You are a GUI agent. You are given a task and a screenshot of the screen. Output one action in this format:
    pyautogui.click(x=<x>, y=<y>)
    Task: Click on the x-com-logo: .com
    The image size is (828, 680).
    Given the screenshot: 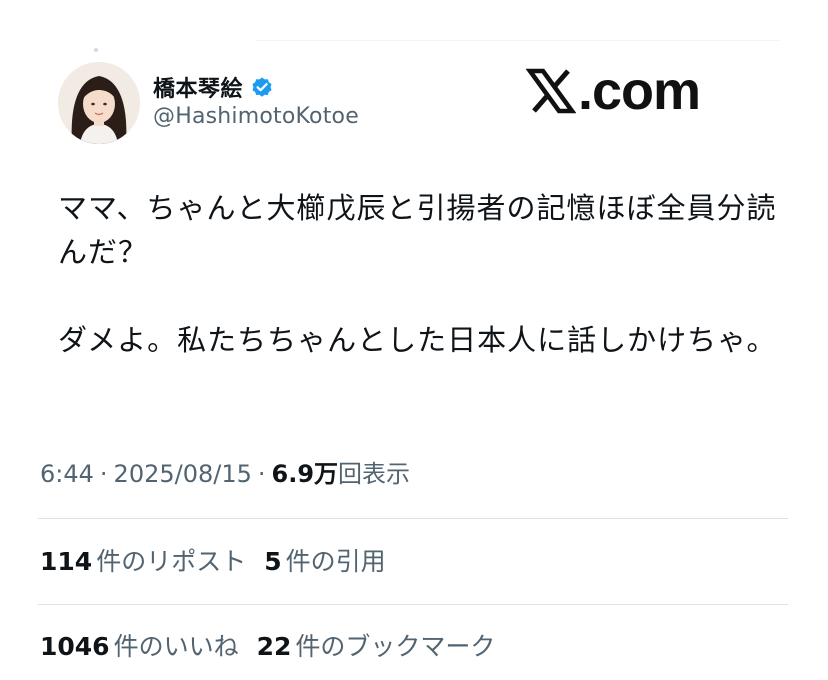 What is the action you would take?
    pyautogui.click(x=613, y=91)
    